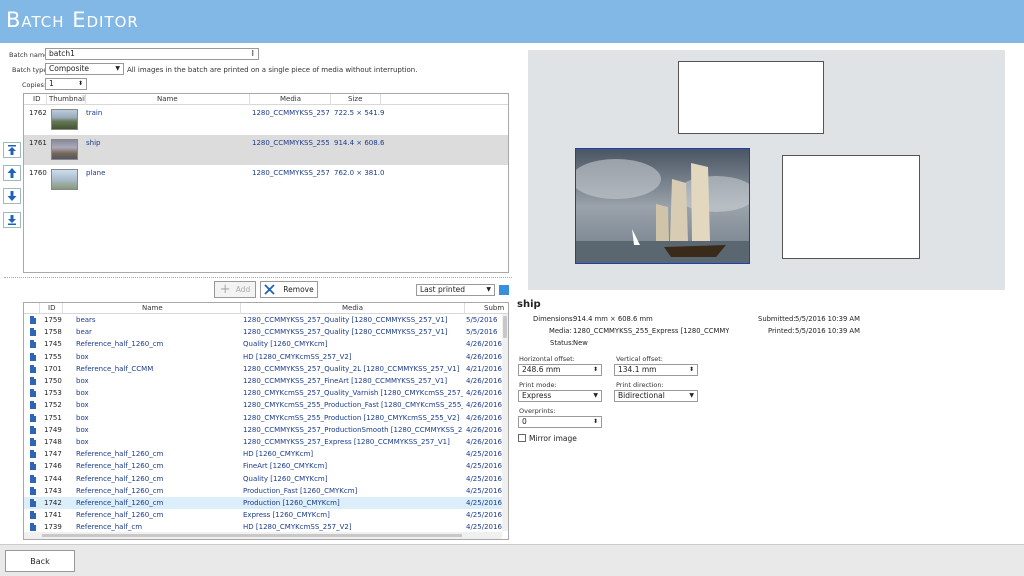 This screenshot has width=1024, height=576. Describe the element at coordinates (827, 331) in the screenshot. I see `printed-value: 5/5/2016 10:39 AM` at that location.